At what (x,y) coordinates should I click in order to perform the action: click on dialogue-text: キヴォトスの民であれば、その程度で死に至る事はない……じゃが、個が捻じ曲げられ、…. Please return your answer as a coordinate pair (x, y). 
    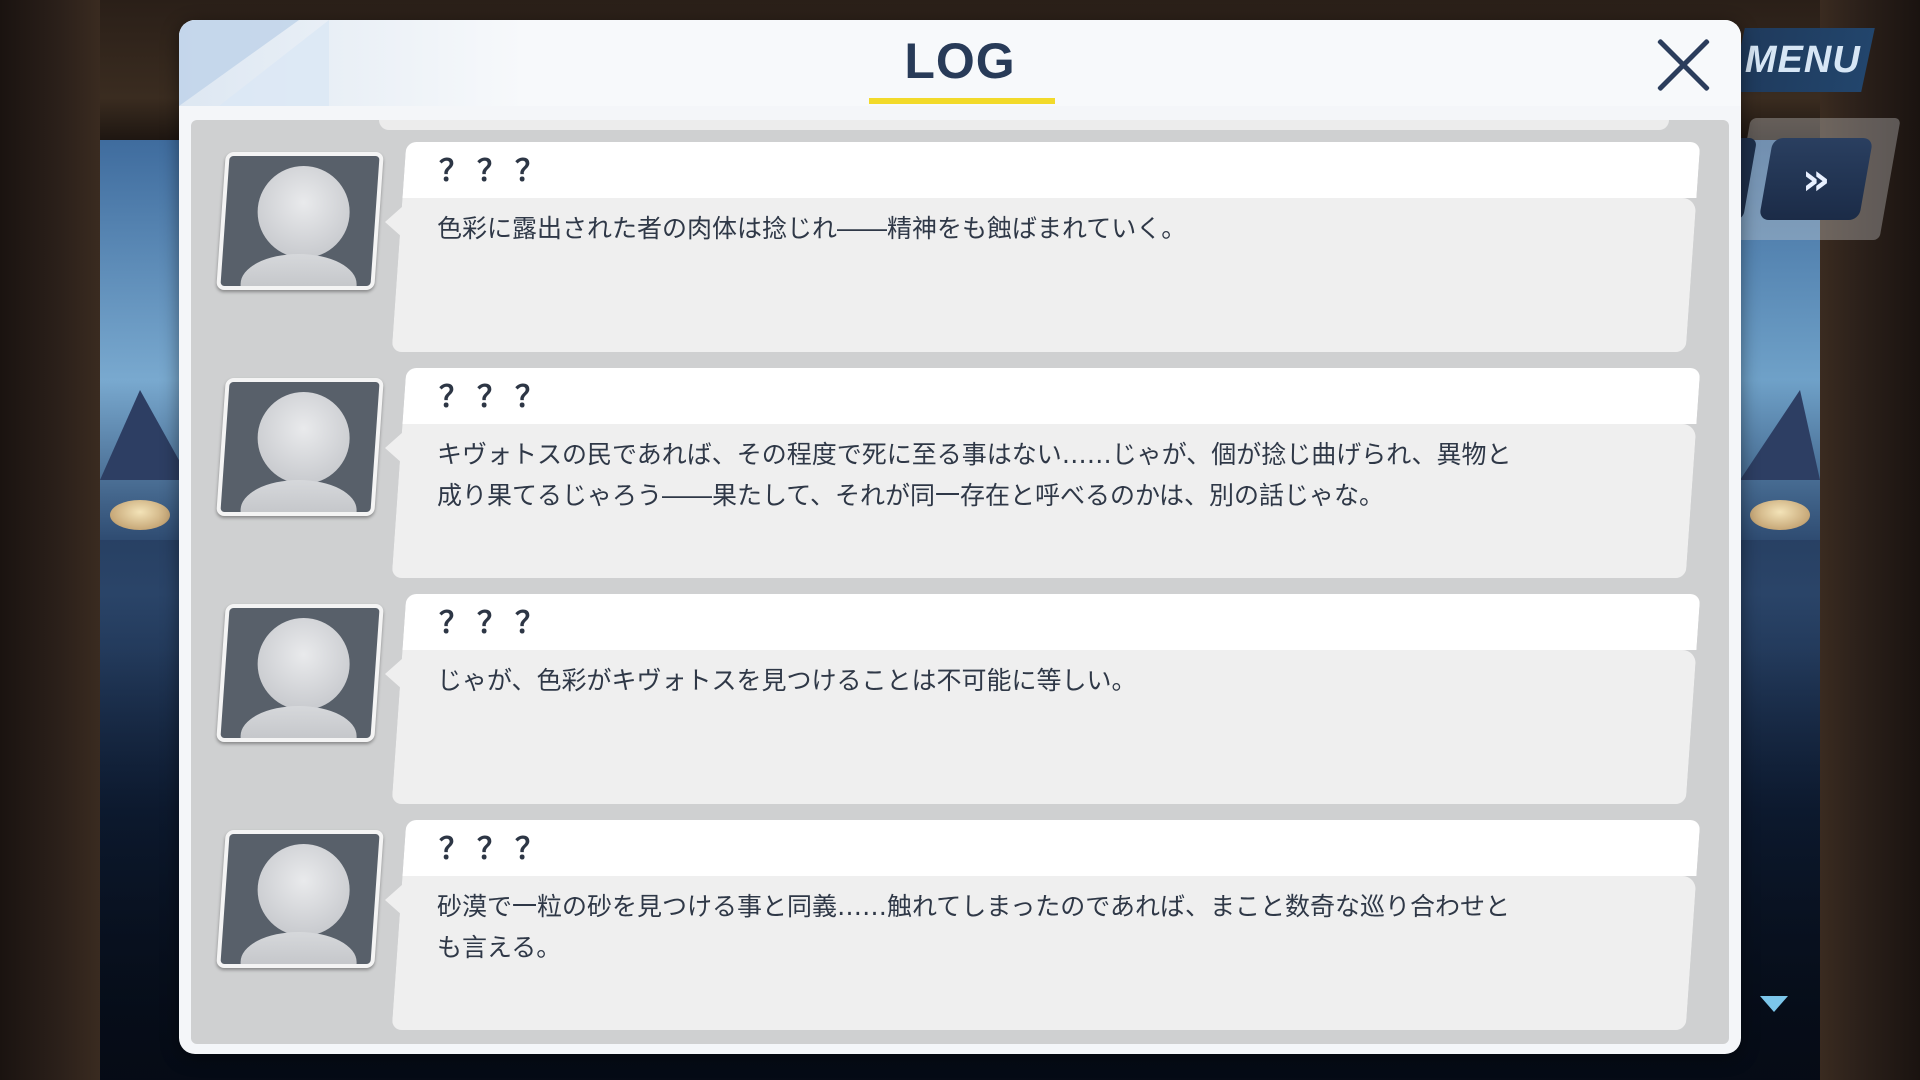
    Looking at the image, I should click on (974, 475).